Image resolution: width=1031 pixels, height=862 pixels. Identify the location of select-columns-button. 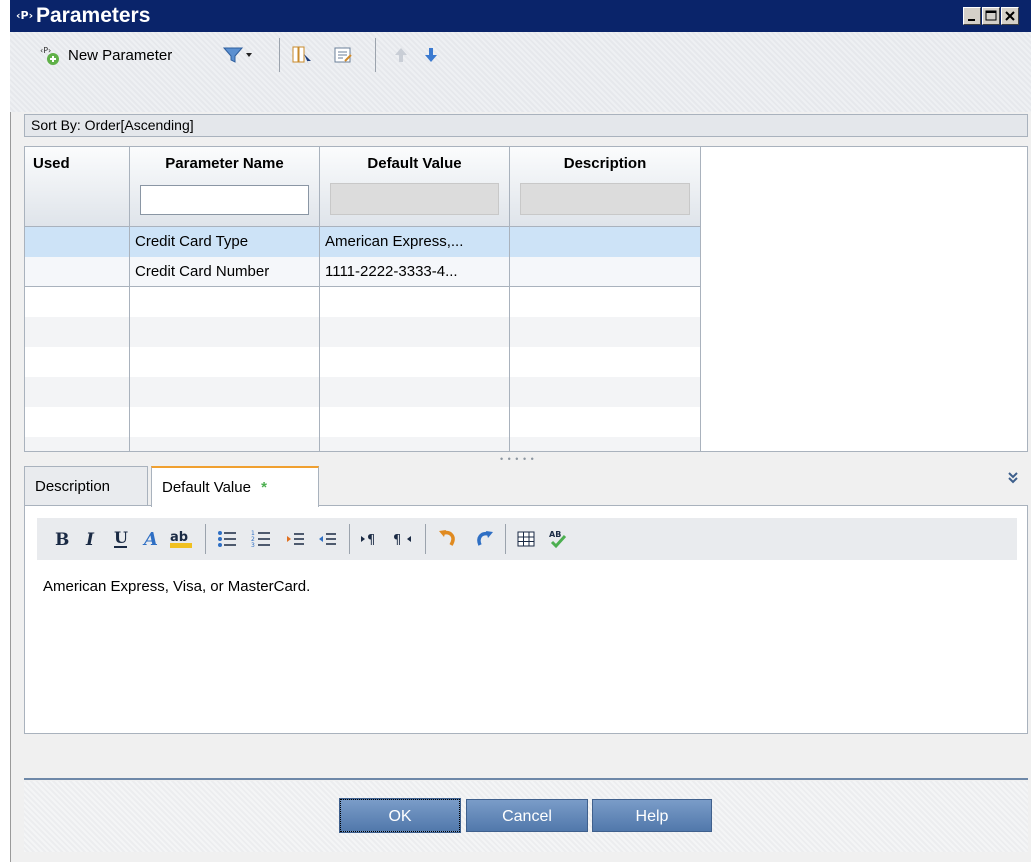
(302, 55).